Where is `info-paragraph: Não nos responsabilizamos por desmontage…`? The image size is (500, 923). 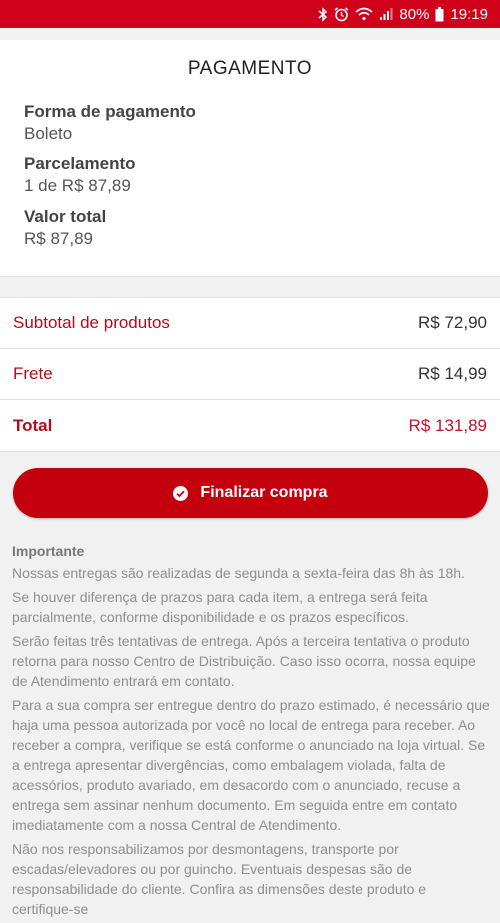
info-paragraph: Não nos responsabilizamos por desmontage… is located at coordinates (219, 879).